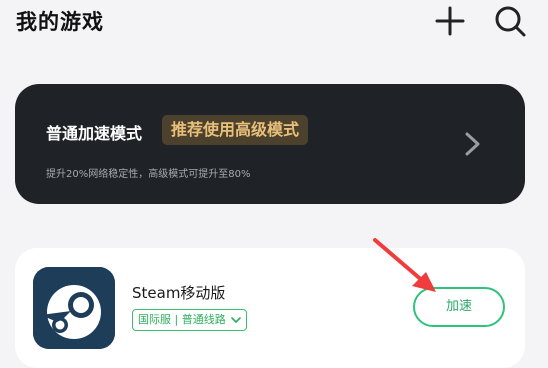 Image resolution: width=548 pixels, height=368 pixels. Describe the element at coordinates (472, 144) in the screenshot. I see `chevron-right-icon` at that location.